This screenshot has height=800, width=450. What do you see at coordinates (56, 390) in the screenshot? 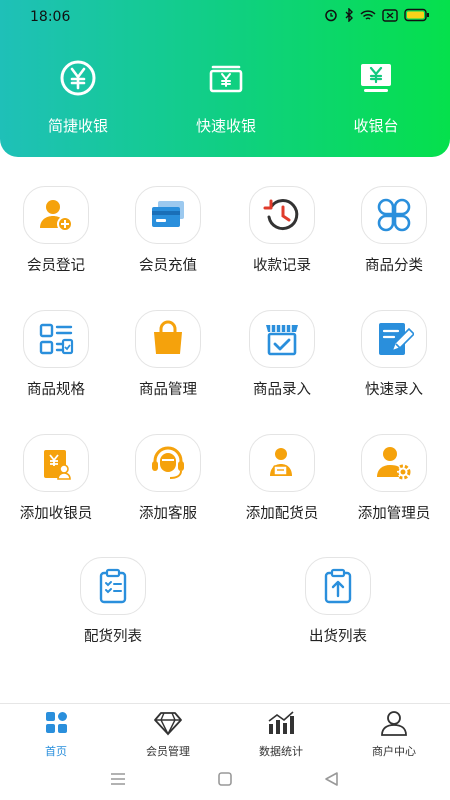
I see `grid-label: 商品规格` at bounding box center [56, 390].